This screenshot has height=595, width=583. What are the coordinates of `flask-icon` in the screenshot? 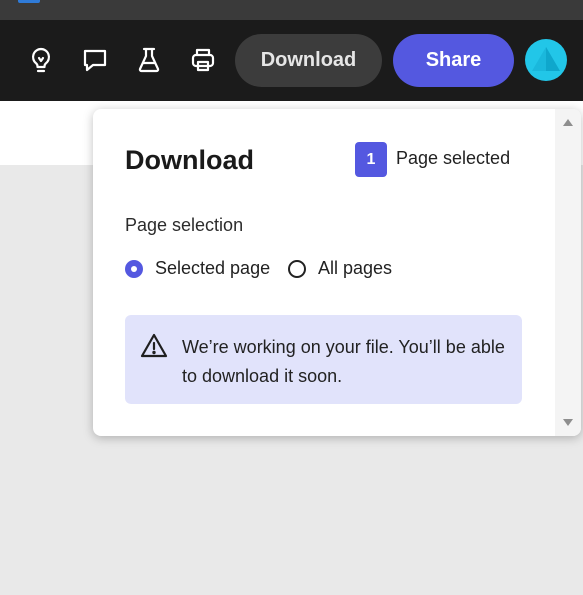 It's located at (149, 60).